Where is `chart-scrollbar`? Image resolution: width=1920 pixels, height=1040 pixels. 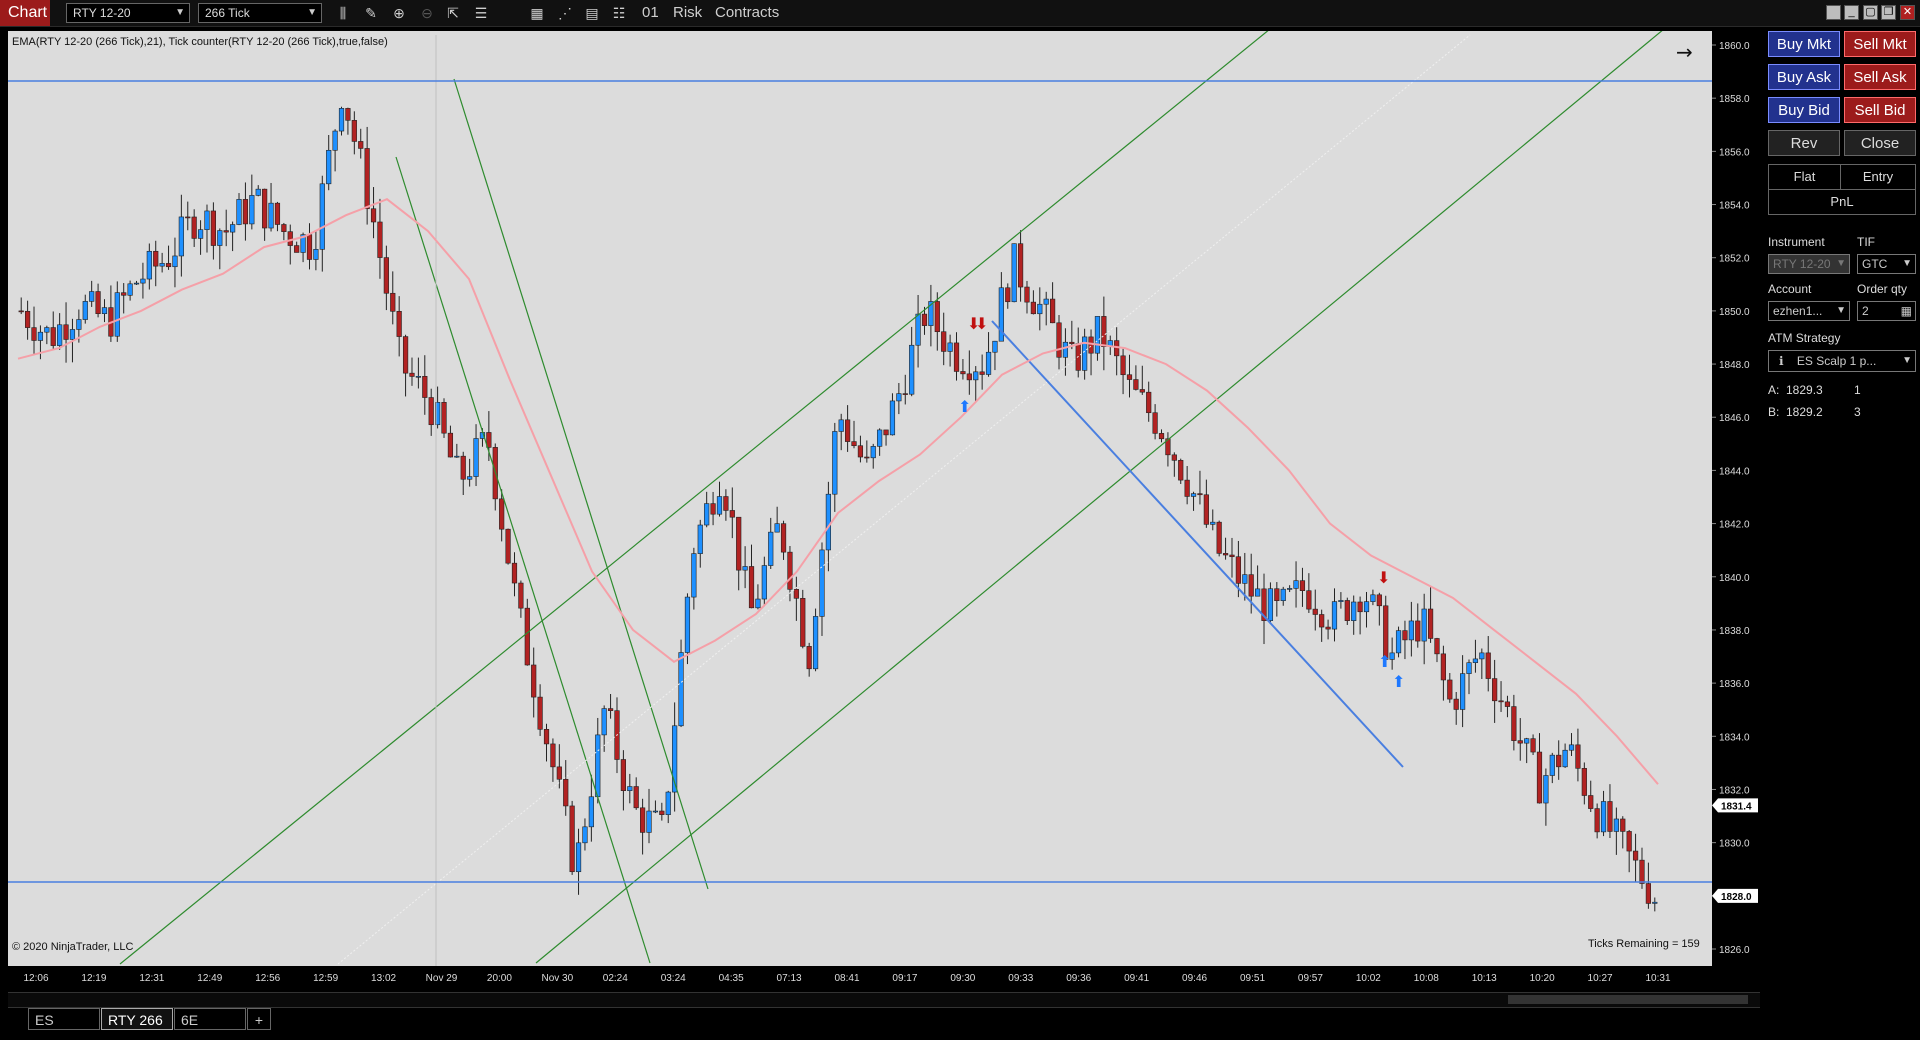 chart-scrollbar is located at coordinates (884, 1000).